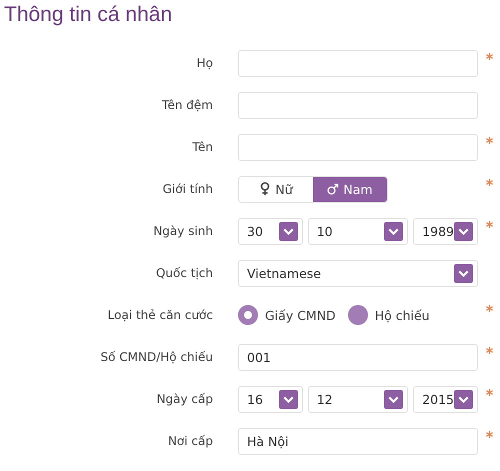 This screenshot has width=500, height=471. What do you see at coordinates (358, 273) in the screenshot?
I see `select-field: Vietnamese` at bounding box center [358, 273].